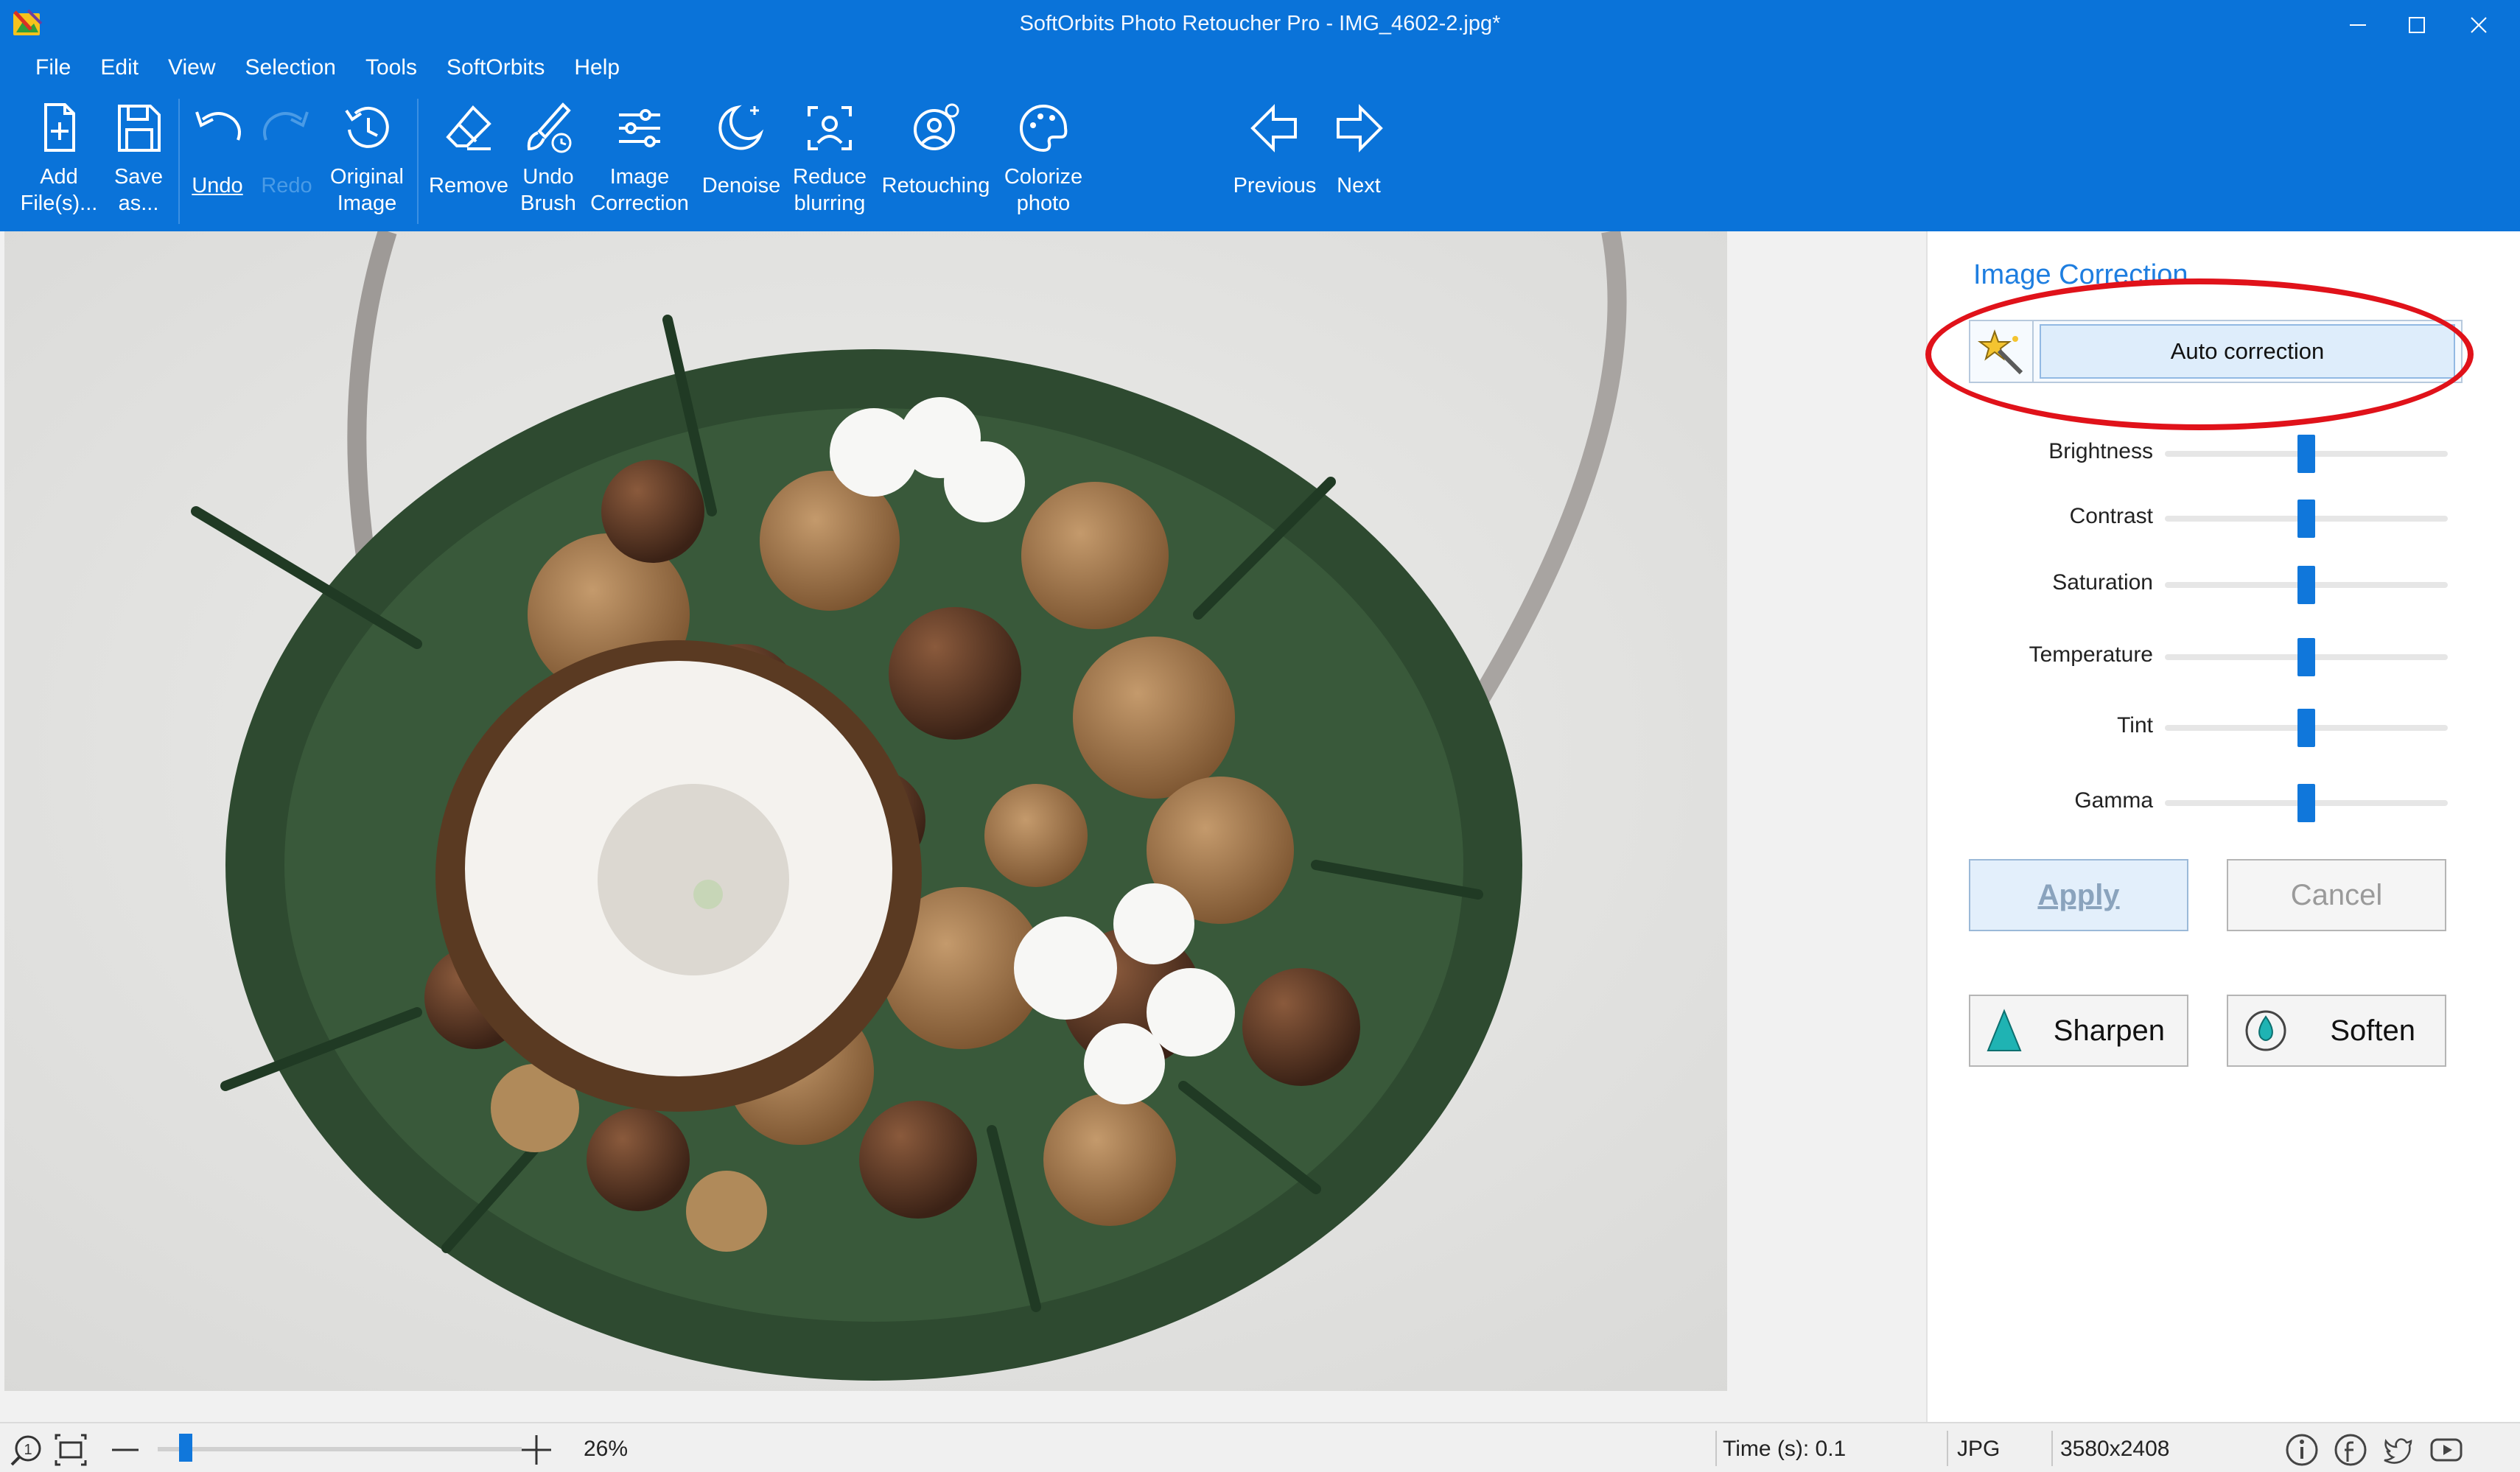 The image size is (2520, 1472). I want to click on temperature-slider-row: Temperature, so click(2224, 657).